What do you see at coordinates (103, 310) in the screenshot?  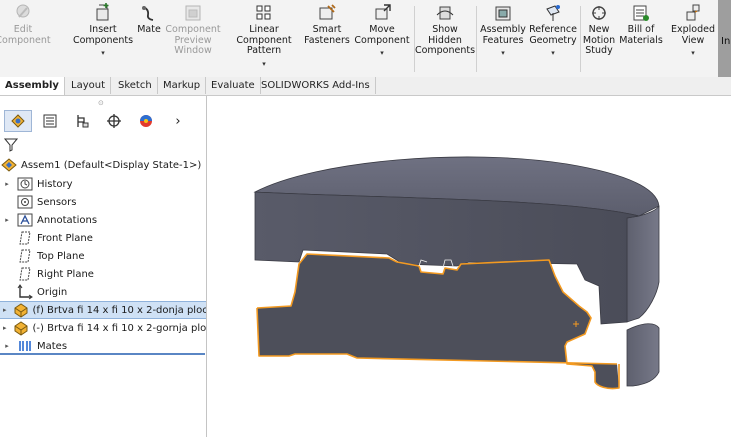 I see `tree-item-part-donja: ▸ (f) Brtva fi 14 x fi 10 x 2-donja ploc` at bounding box center [103, 310].